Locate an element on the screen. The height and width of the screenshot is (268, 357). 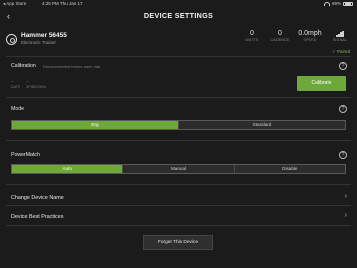
status-time: 4:25 PM is located at coordinates (50, 3).